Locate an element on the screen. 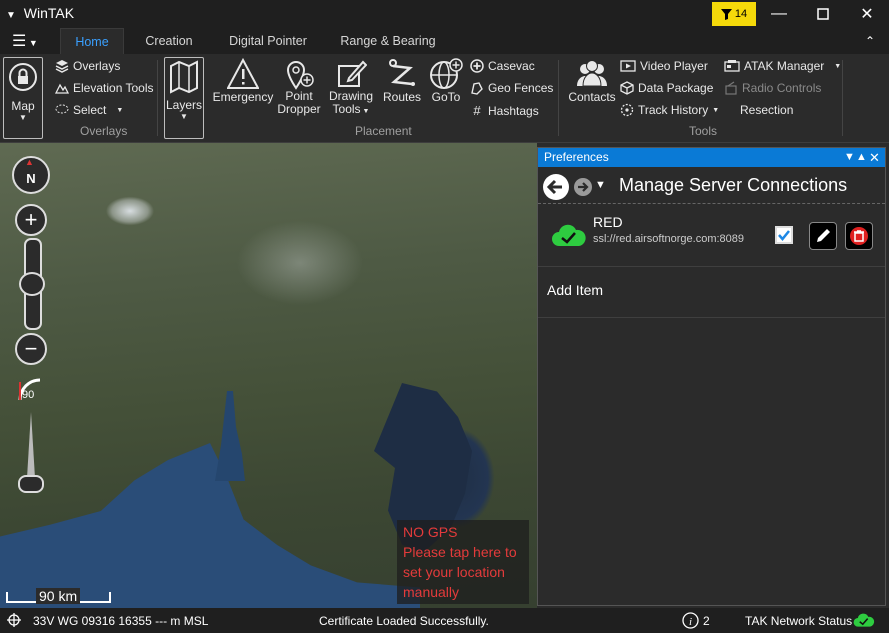 The image size is (889, 633). filter-count: 14 is located at coordinates (741, 14).